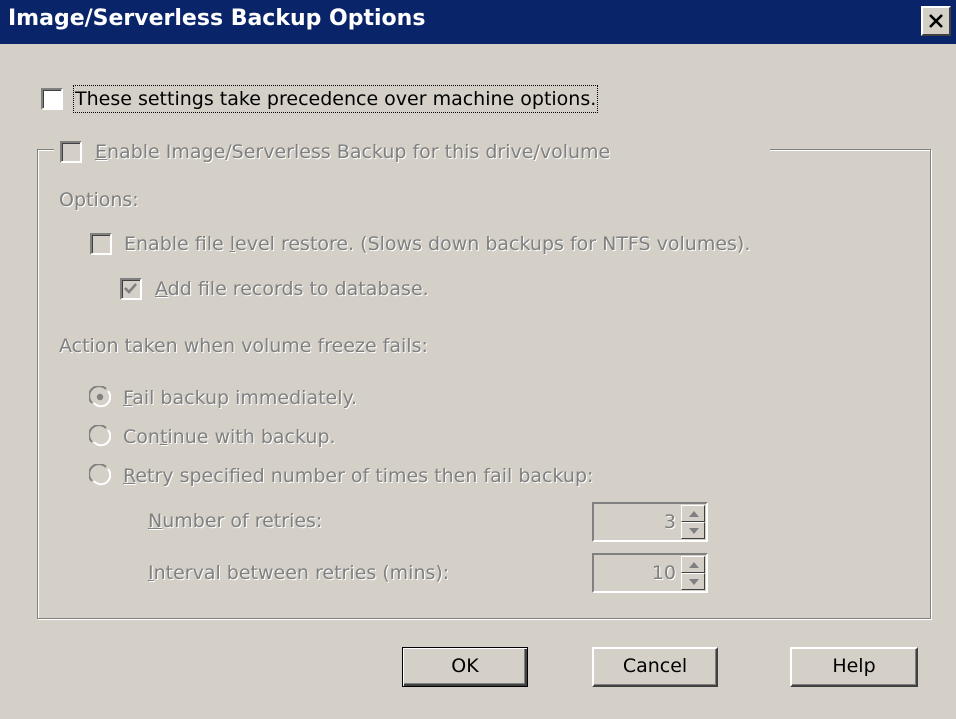  I want to click on title-bar: Image/Serverless Backup Options, so click(478, 22).